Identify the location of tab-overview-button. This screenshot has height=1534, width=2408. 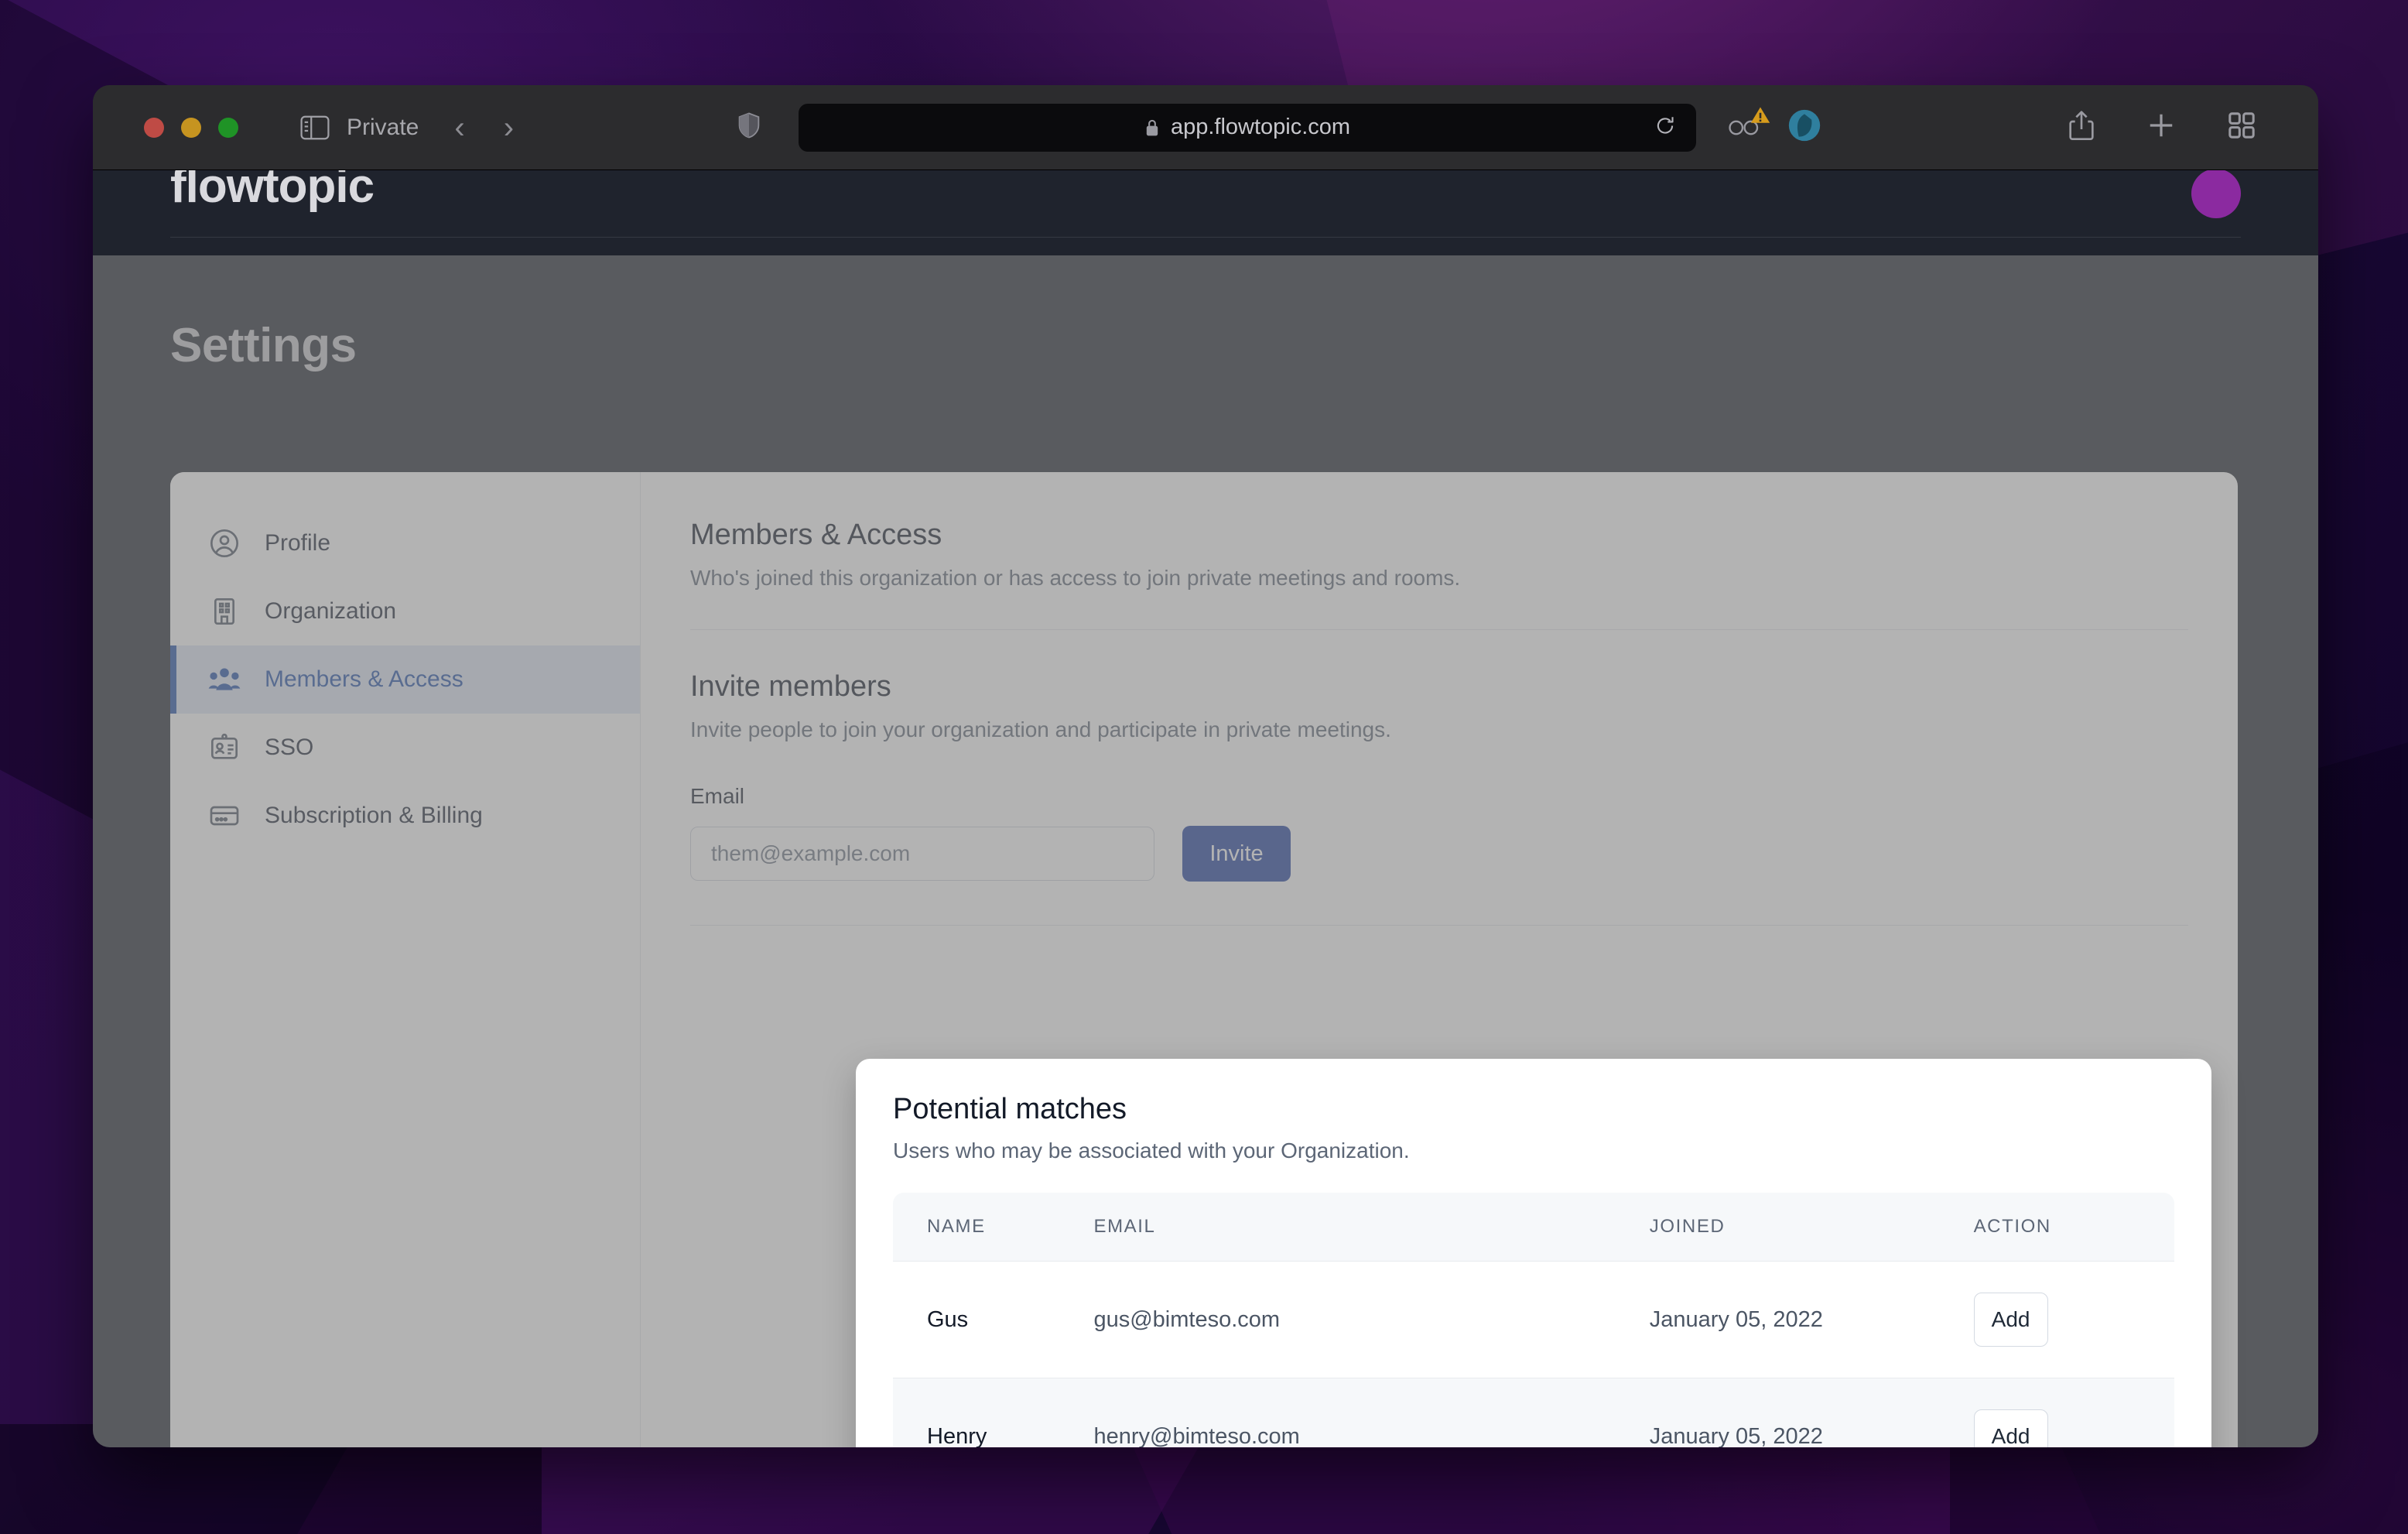
(2241, 127).